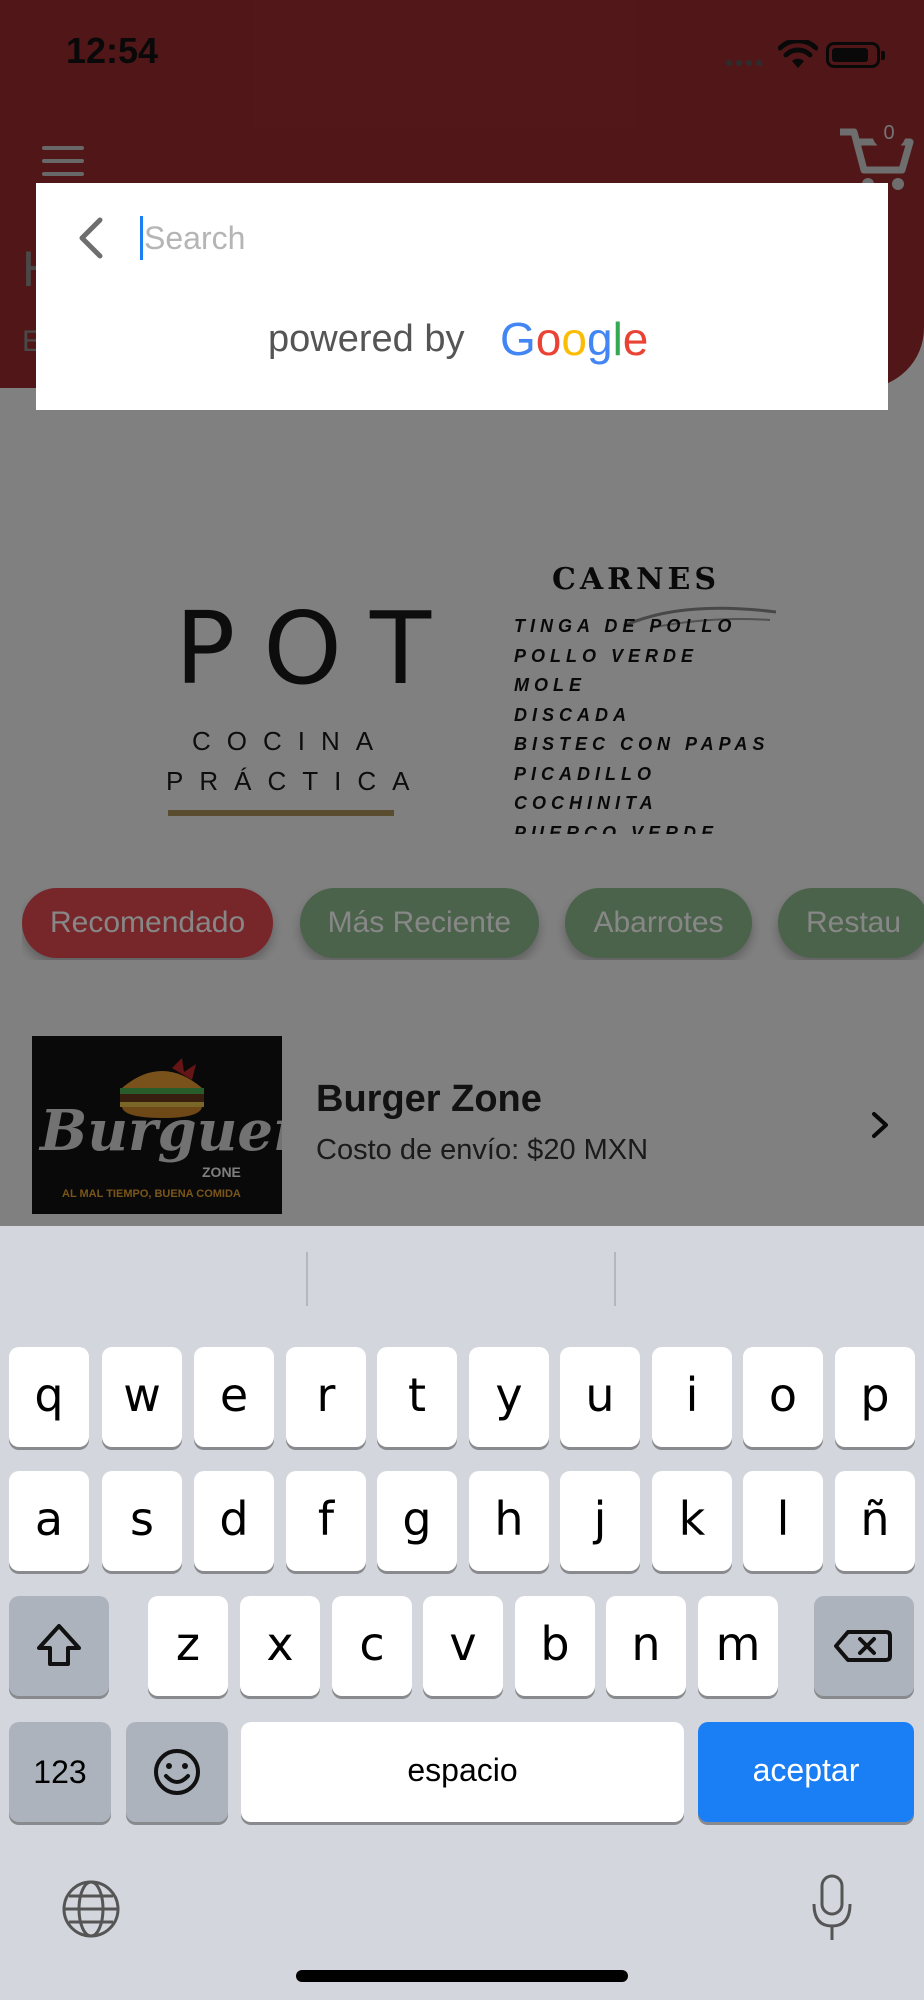  I want to click on home-indicator, so click(462, 1976).